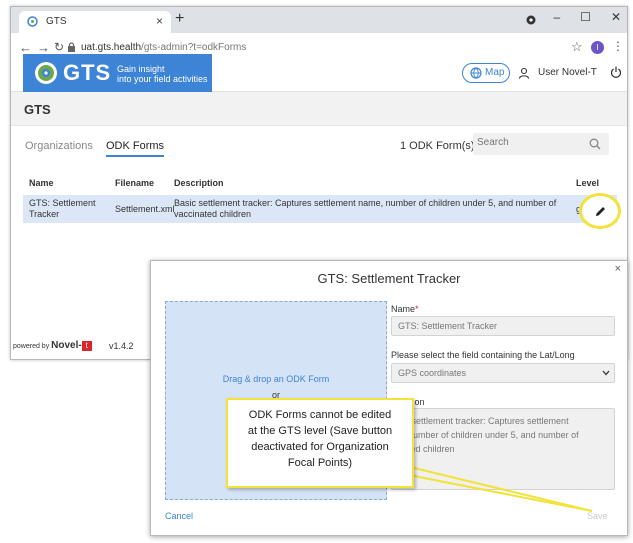 This screenshot has height=543, width=633. Describe the element at coordinates (320, 447) in the screenshot. I see `callout-line-3: deactivated for Organization` at that location.